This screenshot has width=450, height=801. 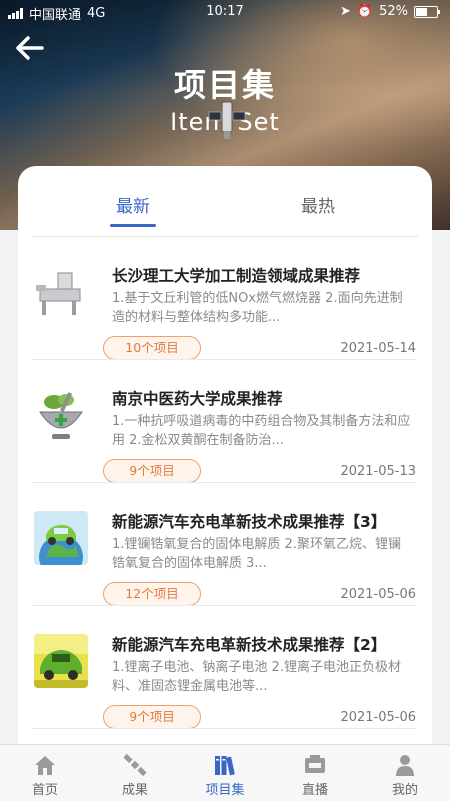 What do you see at coordinates (249, 522) in the screenshot?
I see `item-title: 新能源汽车充电革新技术成果推荐【3】` at bounding box center [249, 522].